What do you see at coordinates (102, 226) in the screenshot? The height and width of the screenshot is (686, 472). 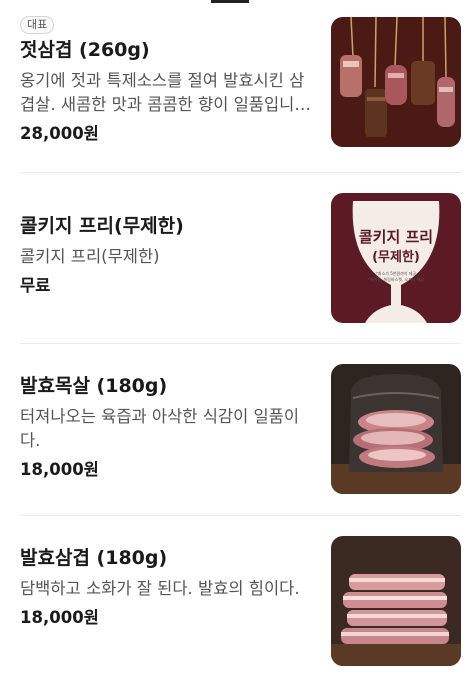 I see `item-name: 콜키지 프리(무제한)` at bounding box center [102, 226].